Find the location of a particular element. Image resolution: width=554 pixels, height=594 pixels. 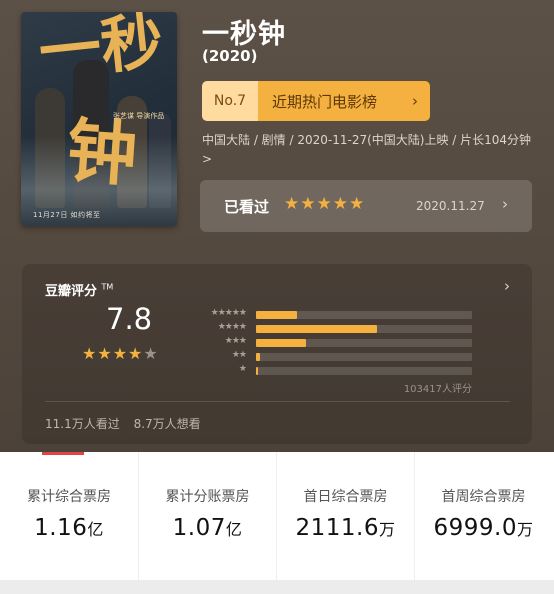

audience-stats: 11.1万人看过 8.7万人想看 is located at coordinates (128, 423).